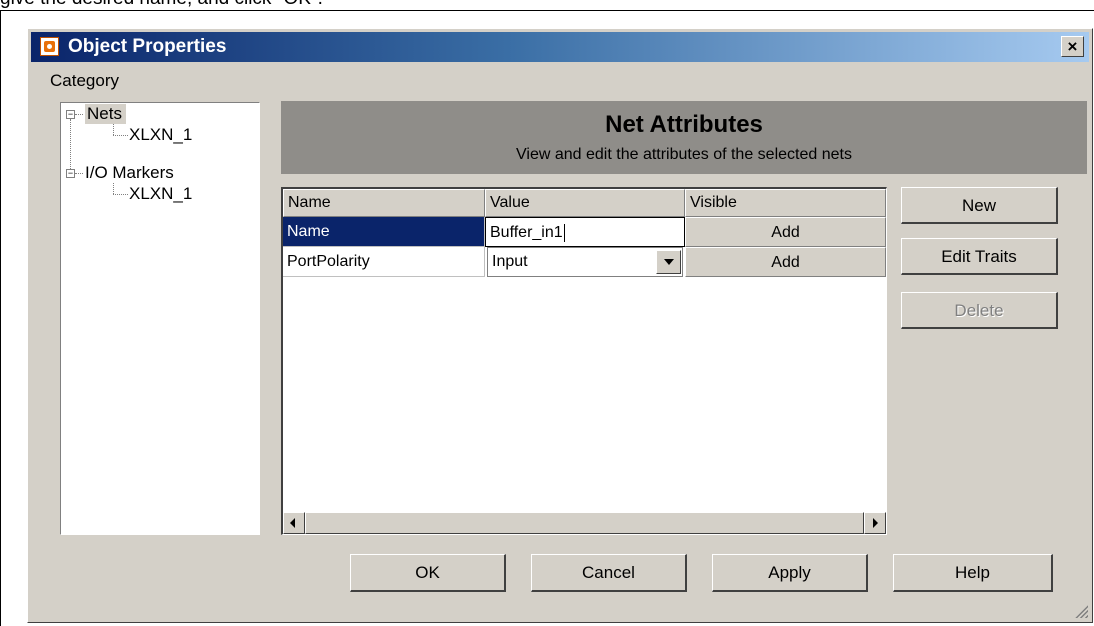 Image resolution: width=1094 pixels, height=626 pixels. I want to click on table-row: Name Buffer_in1 Add, so click(584, 232).